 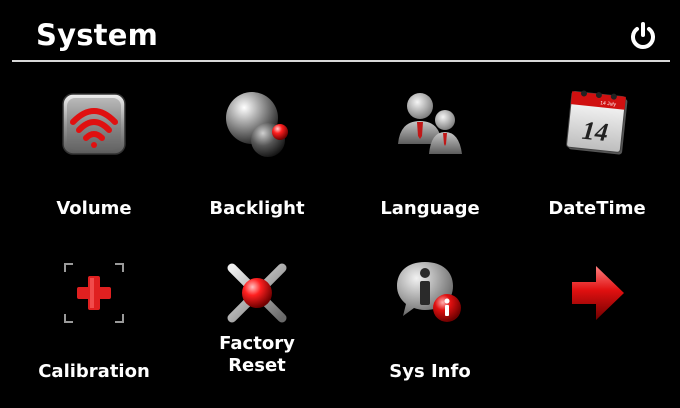 I want to click on datetime-label: DateTime, so click(x=597, y=208).